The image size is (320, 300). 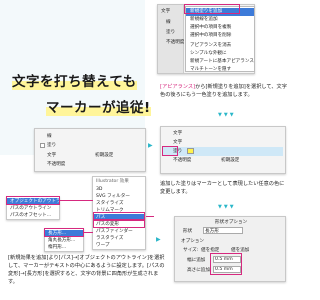 I want to click on type-label: 文字, so click(x=166, y=11).